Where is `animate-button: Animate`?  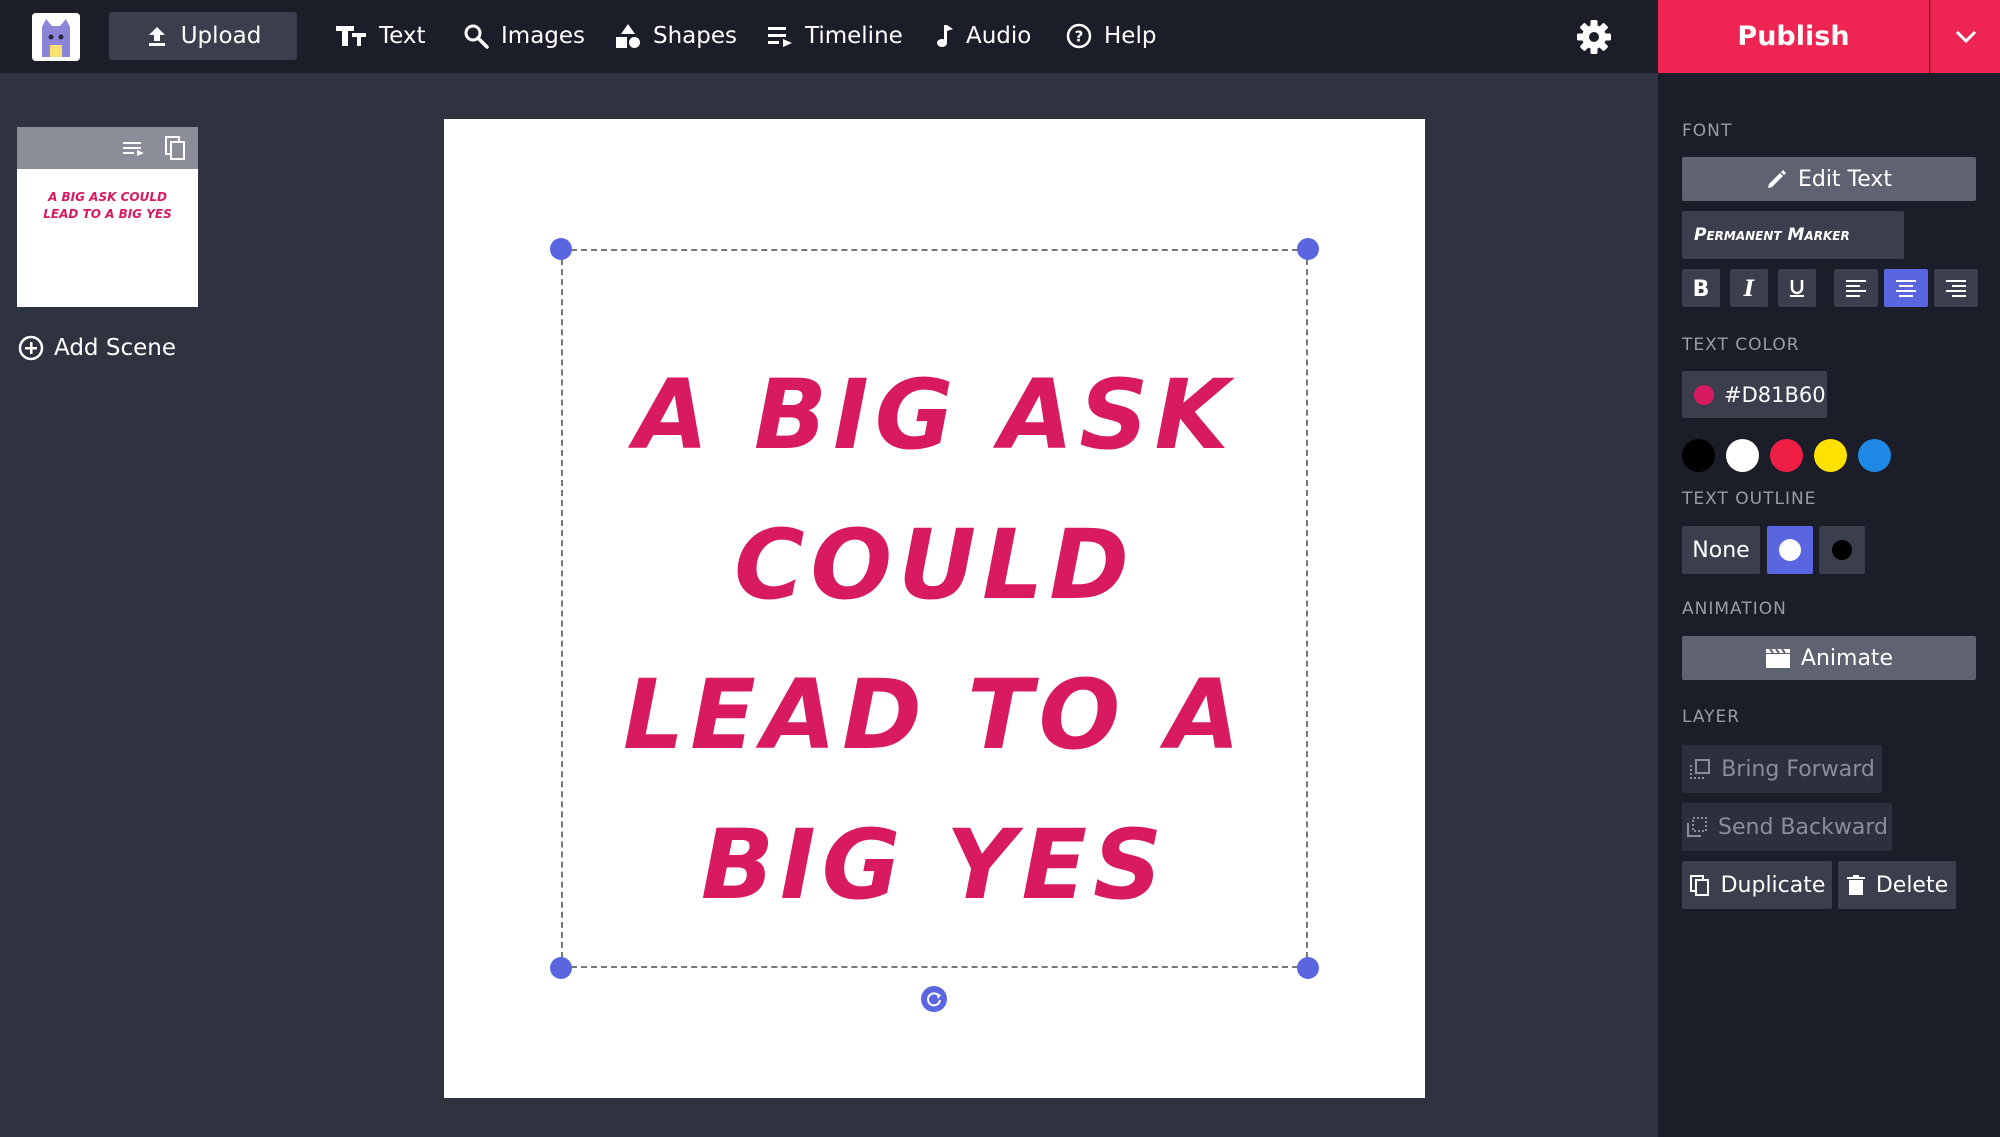
animate-button: Animate is located at coordinates (1829, 658).